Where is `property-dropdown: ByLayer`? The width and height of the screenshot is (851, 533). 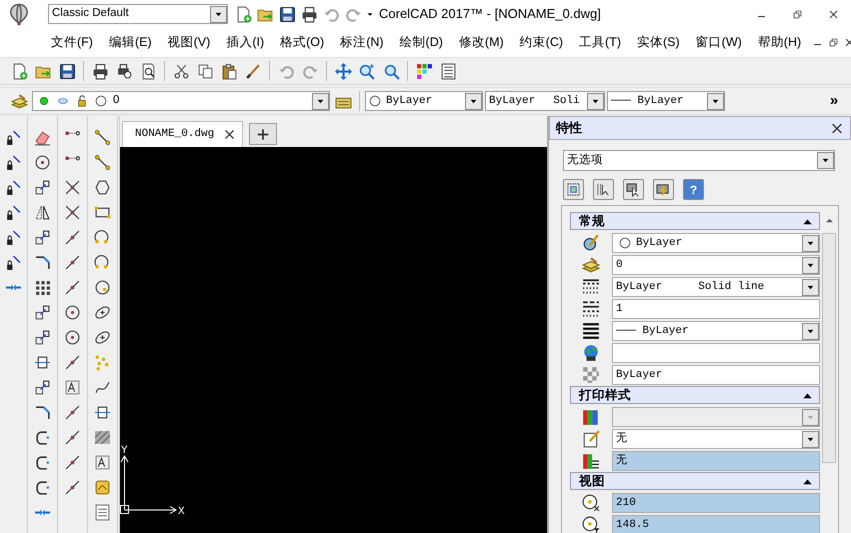
property-dropdown: ByLayer is located at coordinates (716, 243).